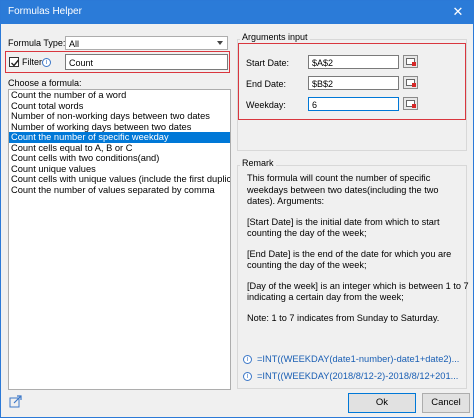 This screenshot has height=418, width=474. I want to click on formula-type-value: All, so click(74, 44).